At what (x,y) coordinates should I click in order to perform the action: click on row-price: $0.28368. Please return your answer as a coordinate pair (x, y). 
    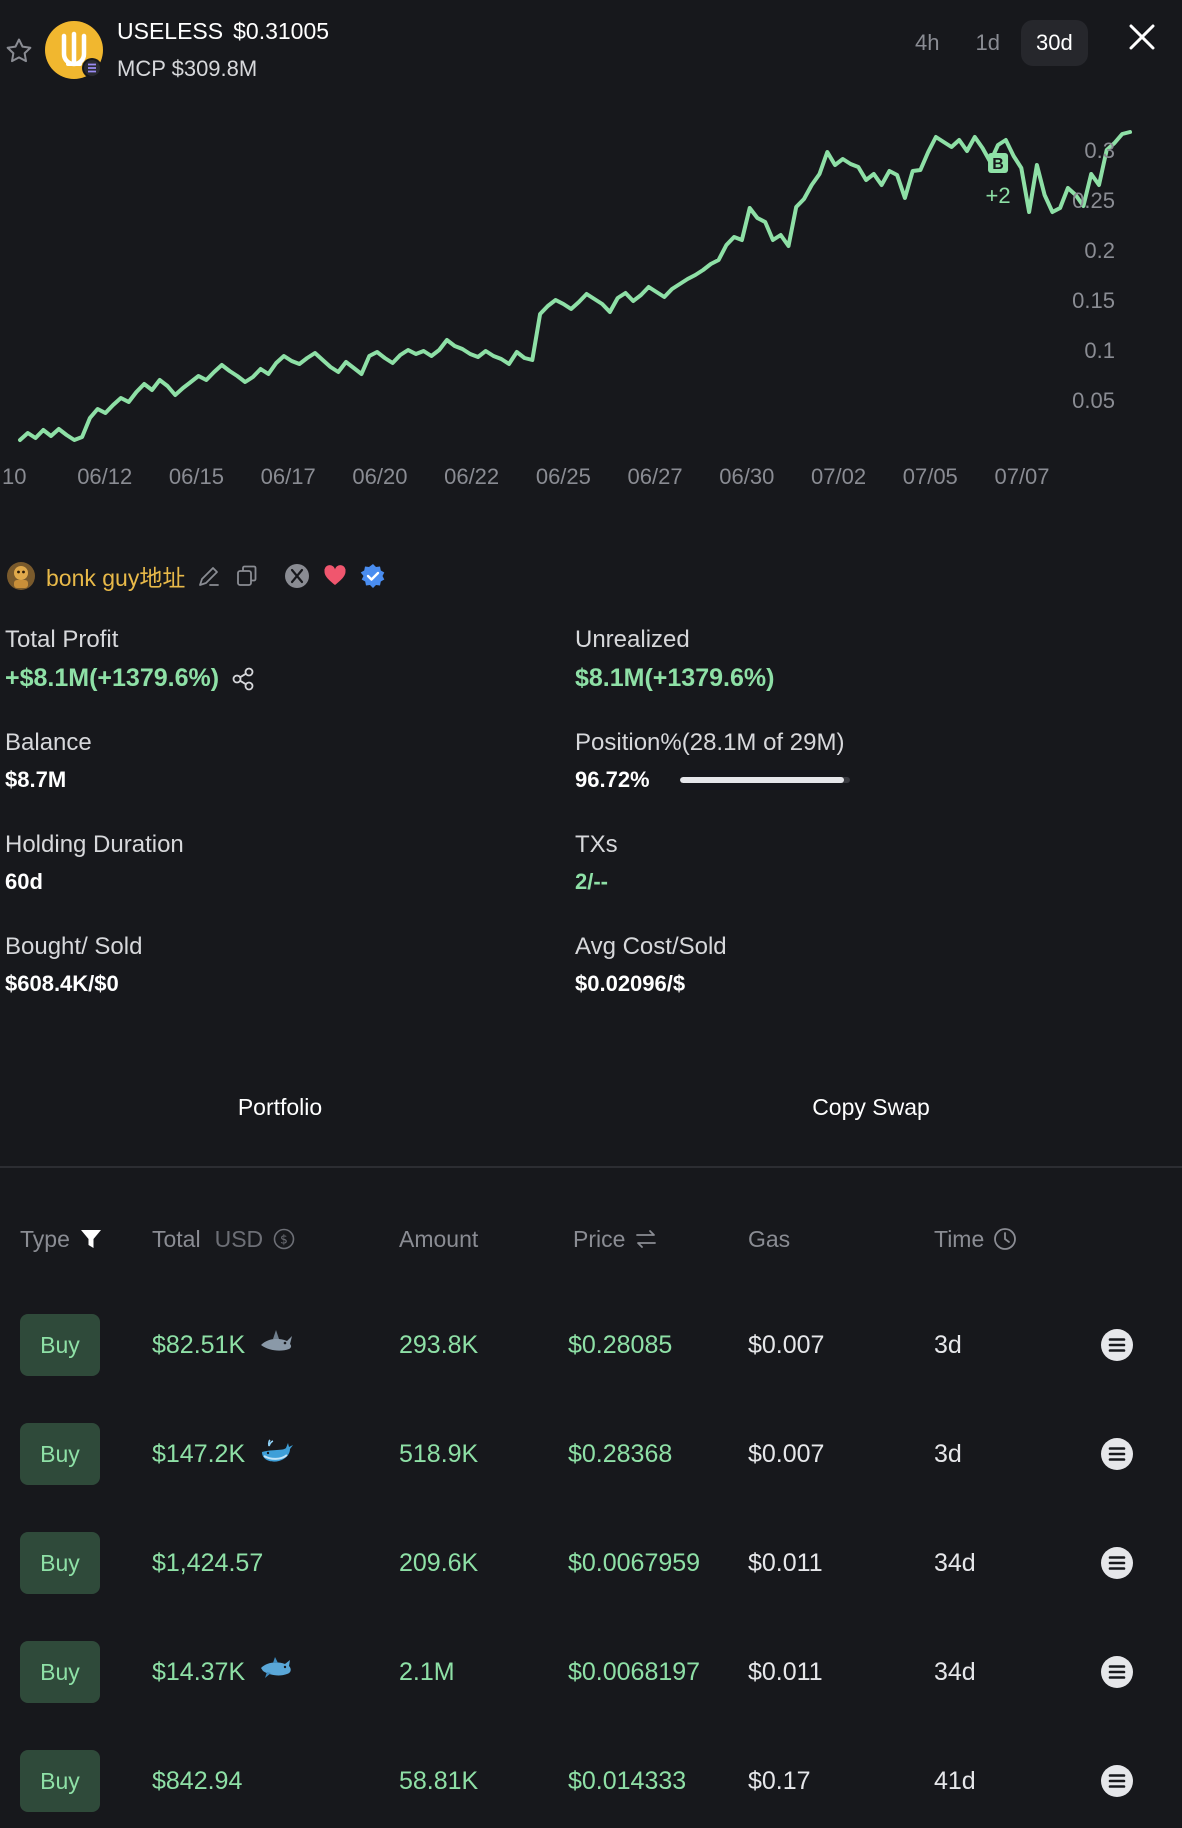
    Looking at the image, I should click on (620, 1453).